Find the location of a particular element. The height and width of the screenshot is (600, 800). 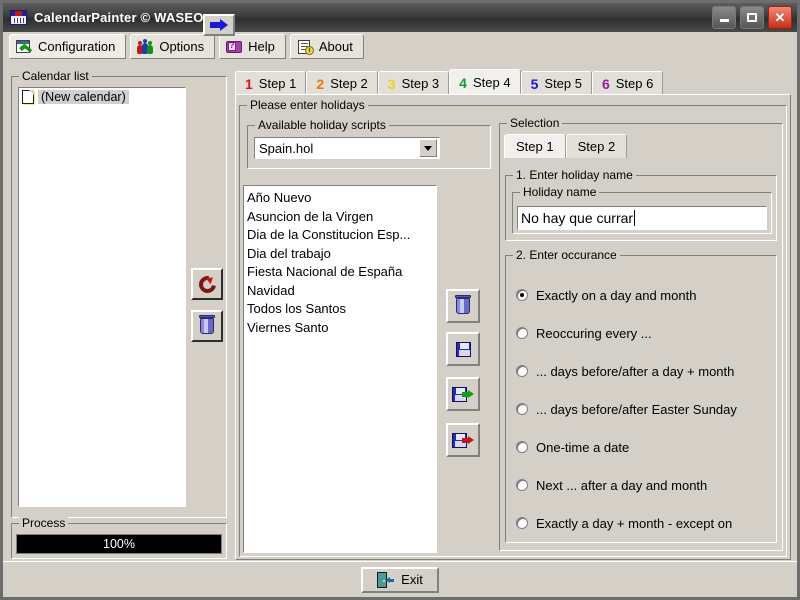

step-number-1: 1 is located at coordinates (249, 83).